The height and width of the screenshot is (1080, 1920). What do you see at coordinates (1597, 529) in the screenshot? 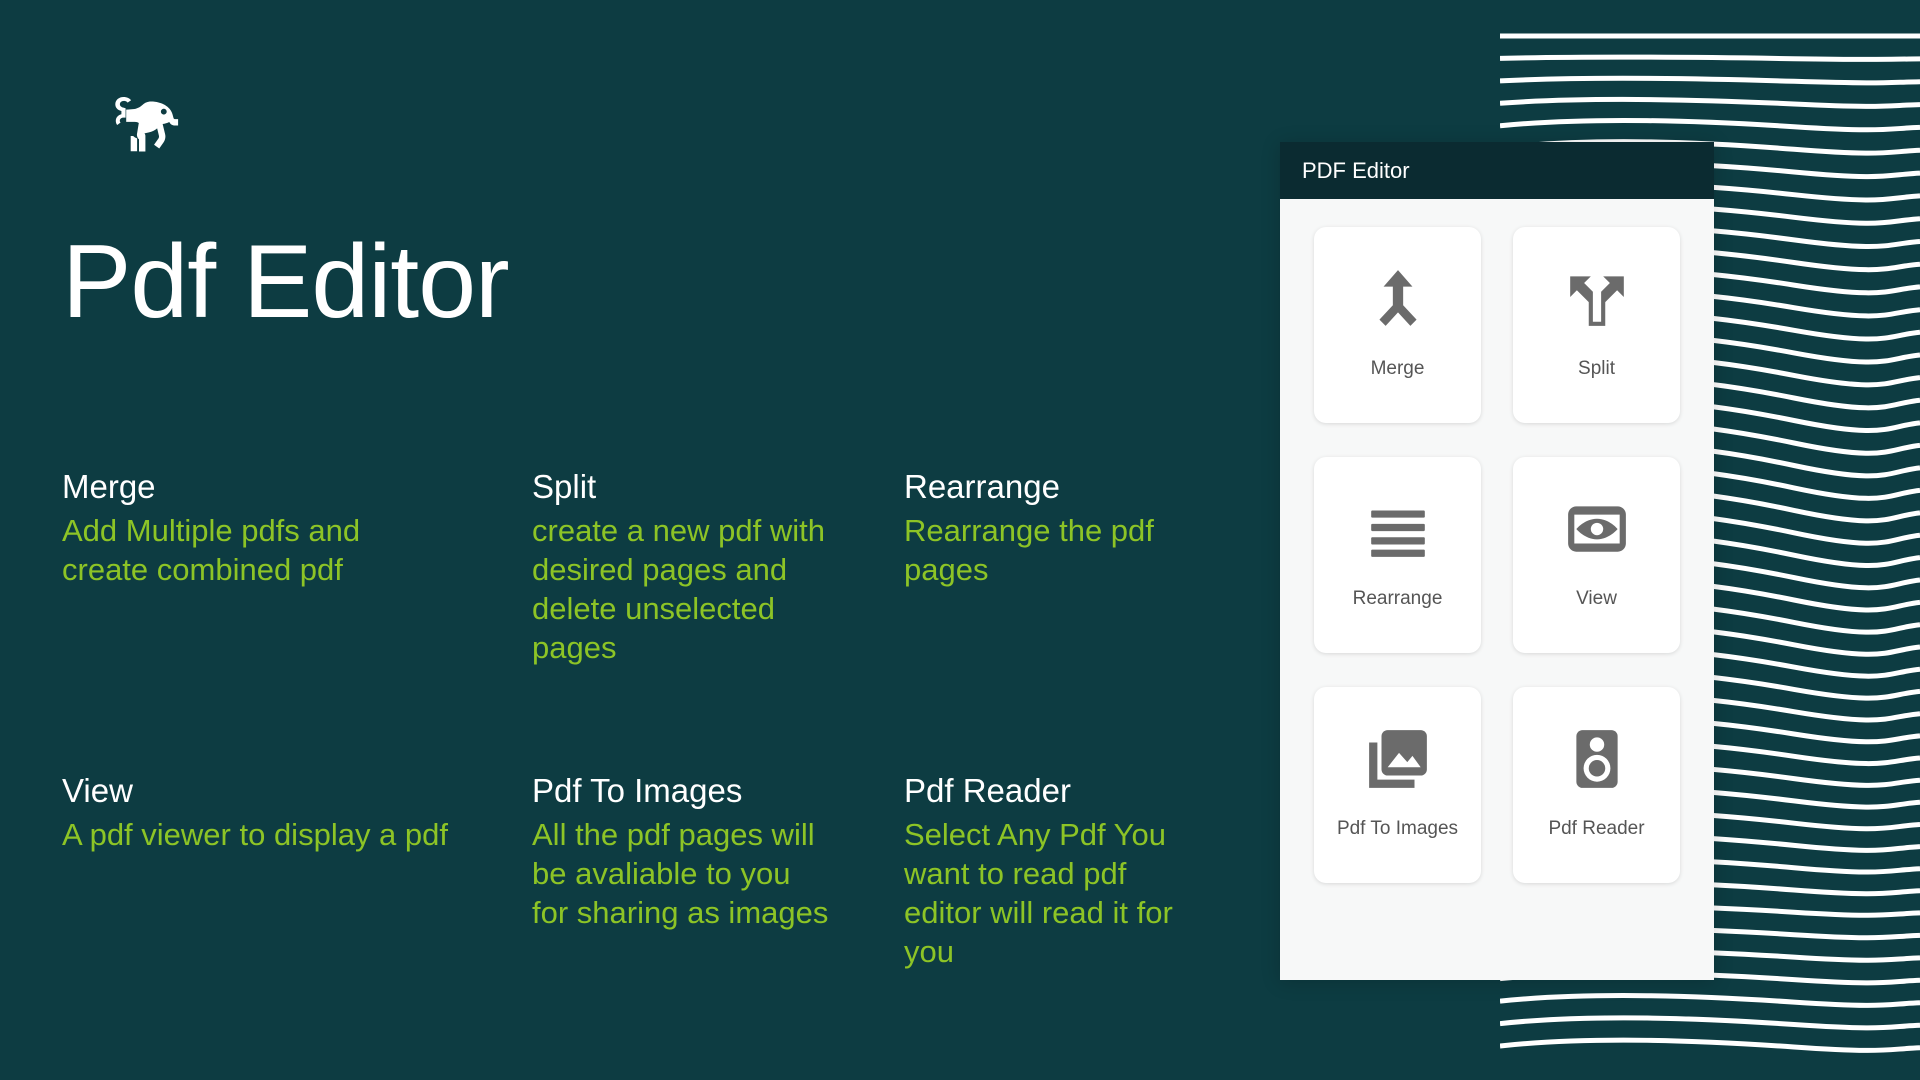
I see `eye-frame-icon` at bounding box center [1597, 529].